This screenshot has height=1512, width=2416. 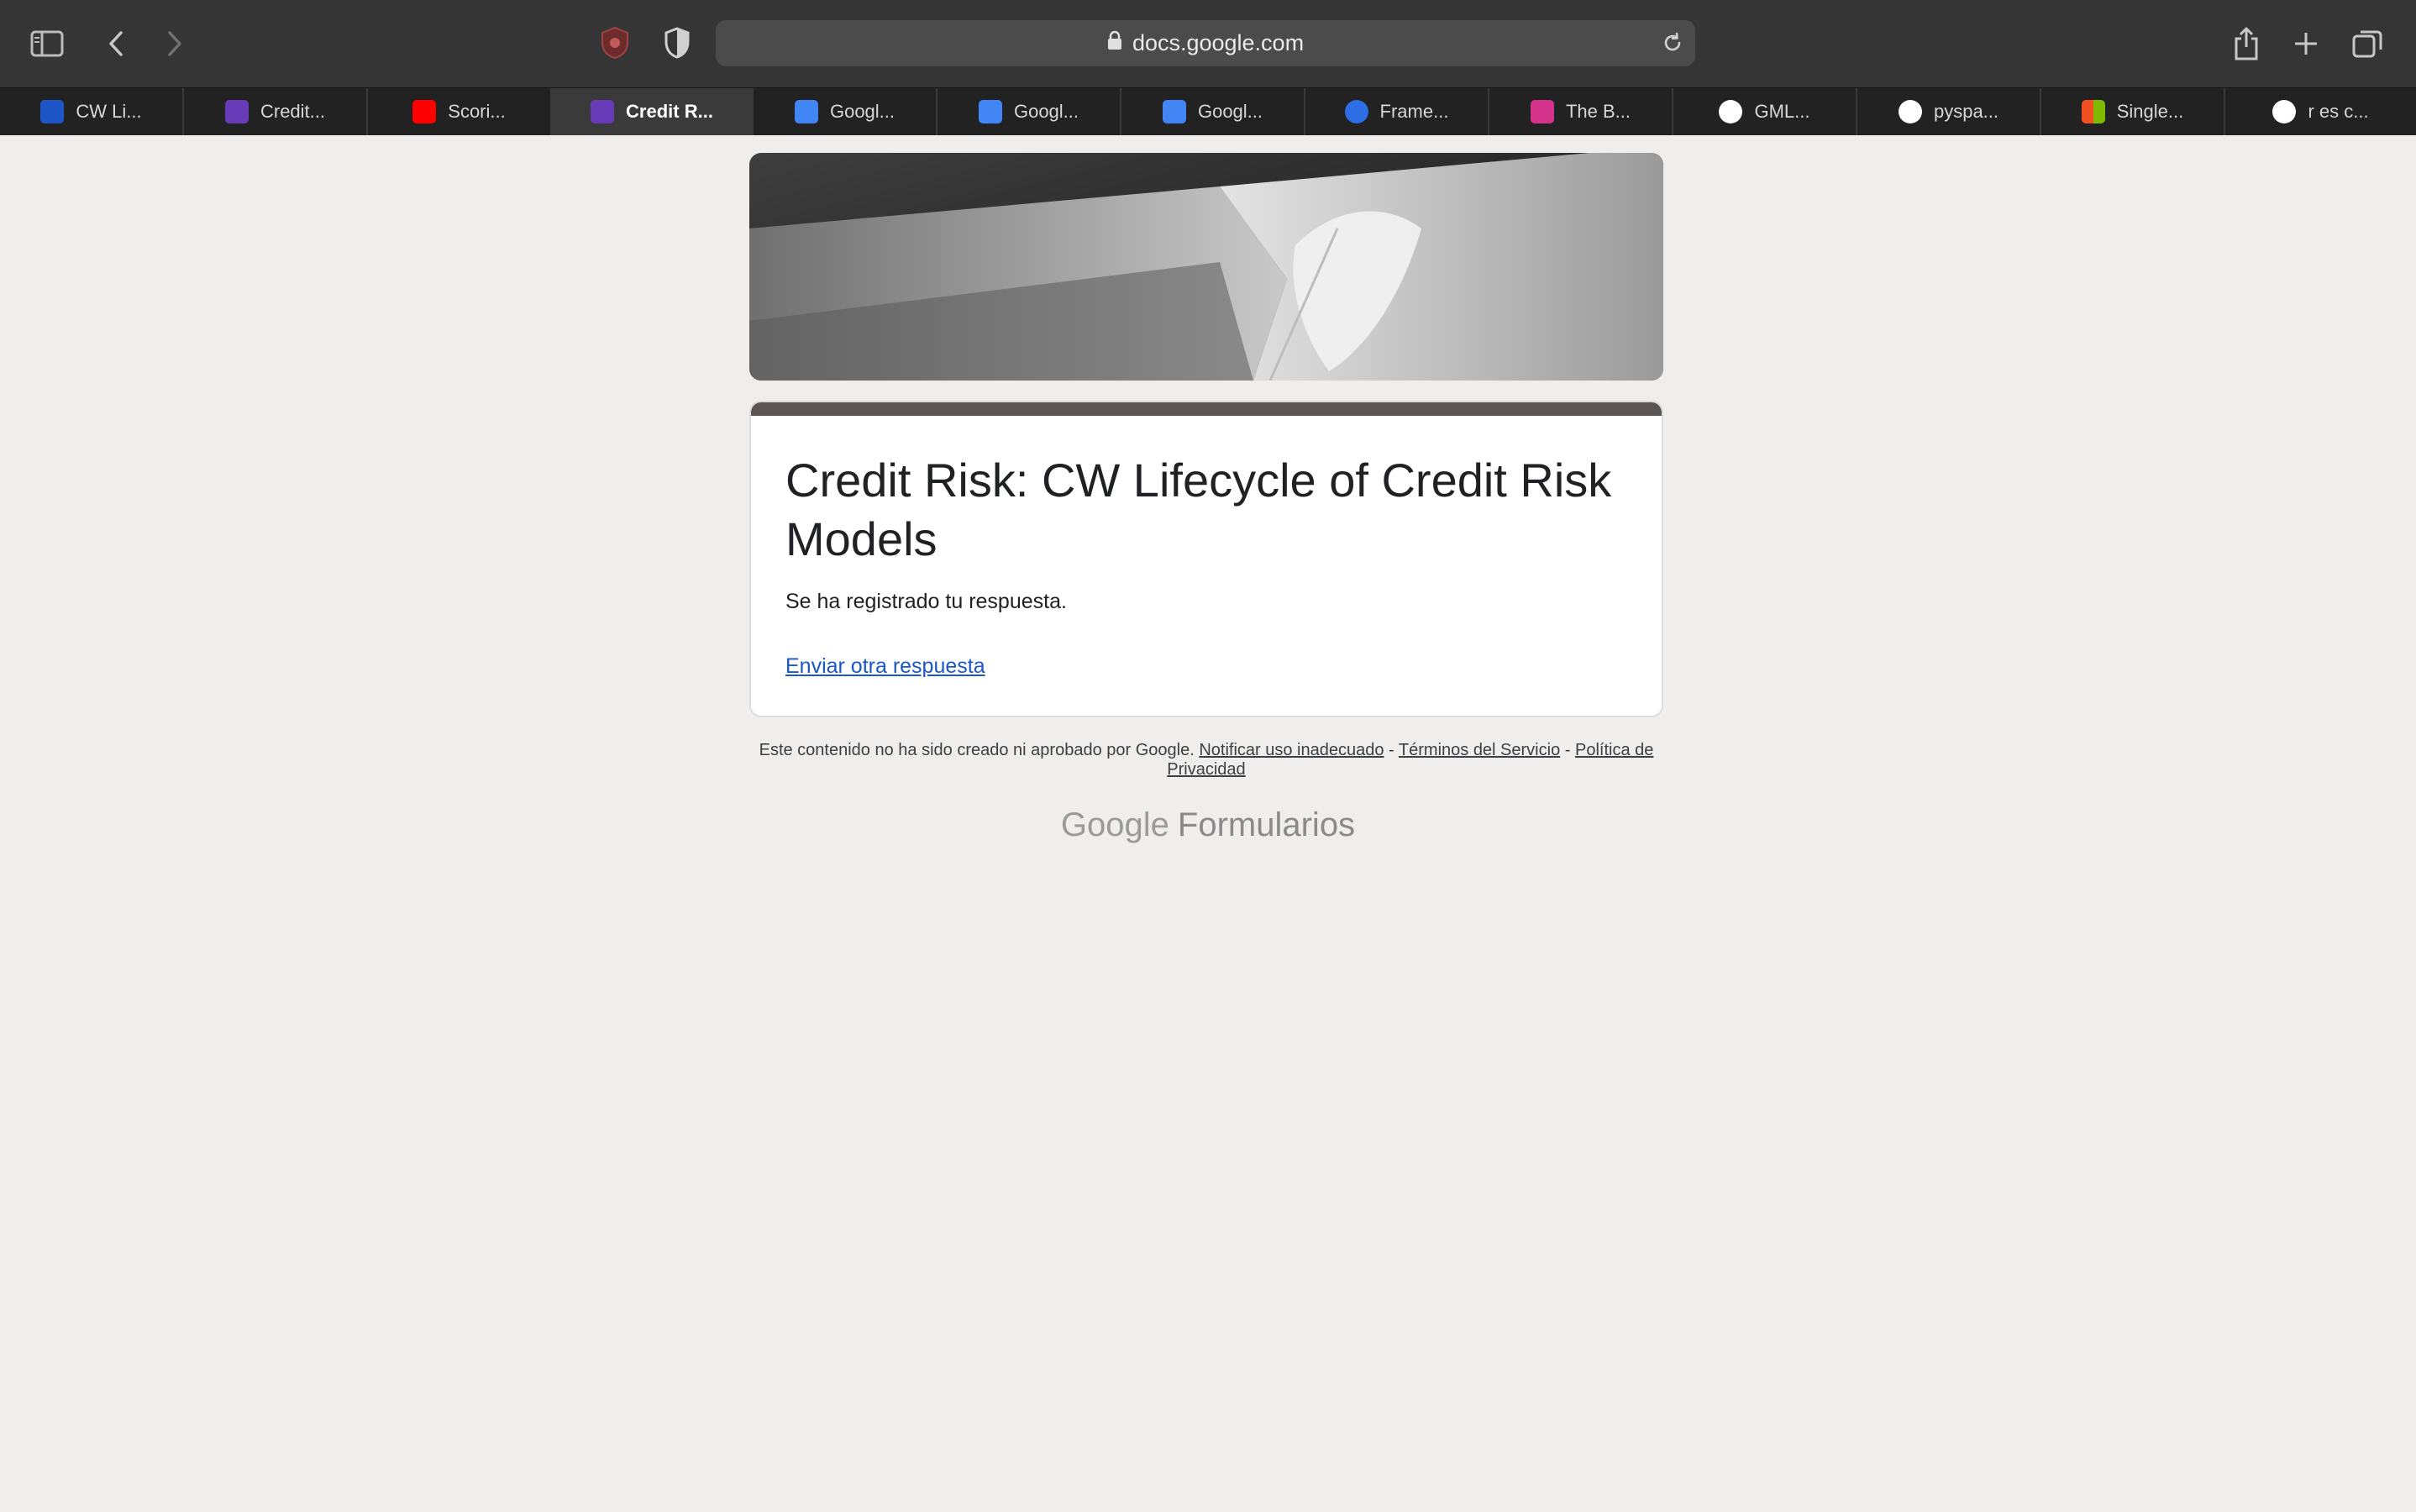 I want to click on cw-favicon-icon, so click(x=52, y=111).